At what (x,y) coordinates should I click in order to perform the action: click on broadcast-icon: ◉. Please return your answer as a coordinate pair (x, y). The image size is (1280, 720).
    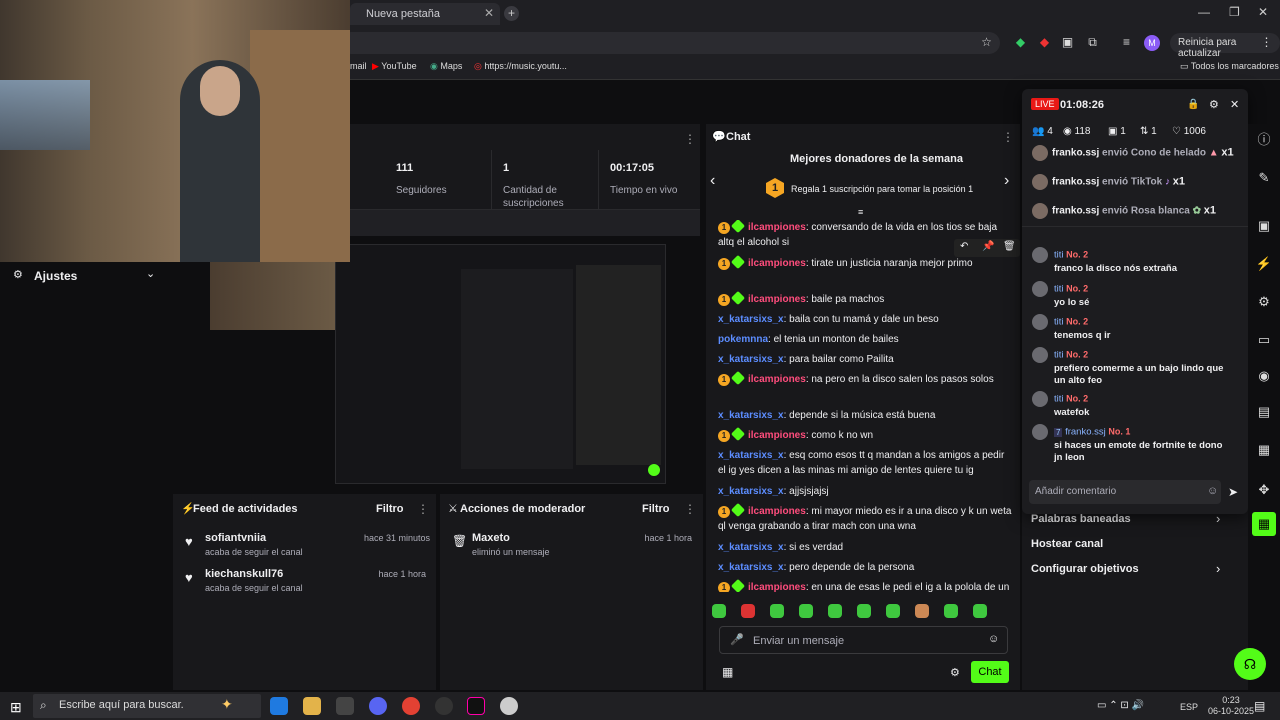
    Looking at the image, I should click on (1264, 376).